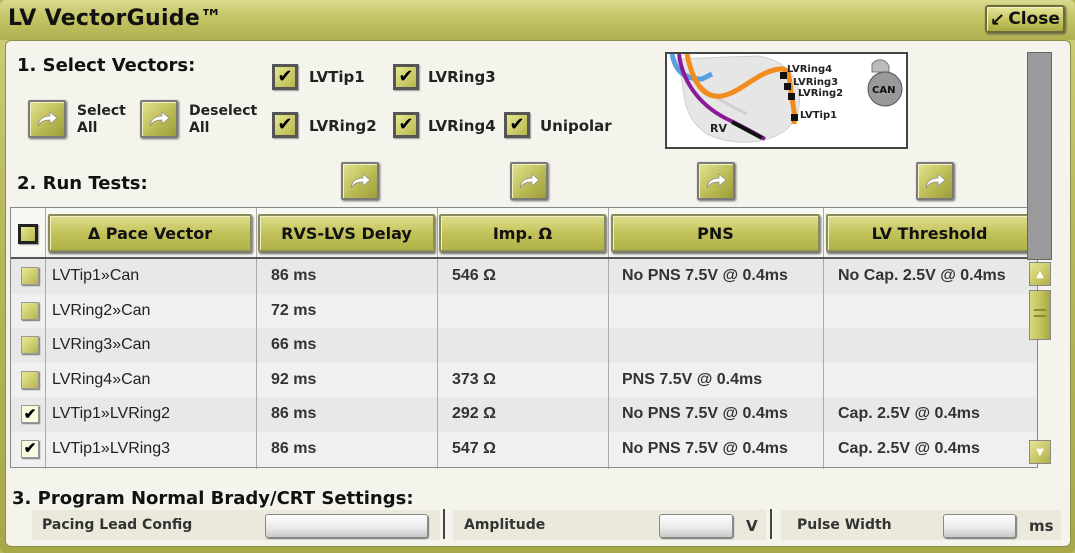 The width and height of the screenshot is (1075, 553). What do you see at coordinates (1041, 526) in the screenshot?
I see `pulse-width-unit: ms` at bounding box center [1041, 526].